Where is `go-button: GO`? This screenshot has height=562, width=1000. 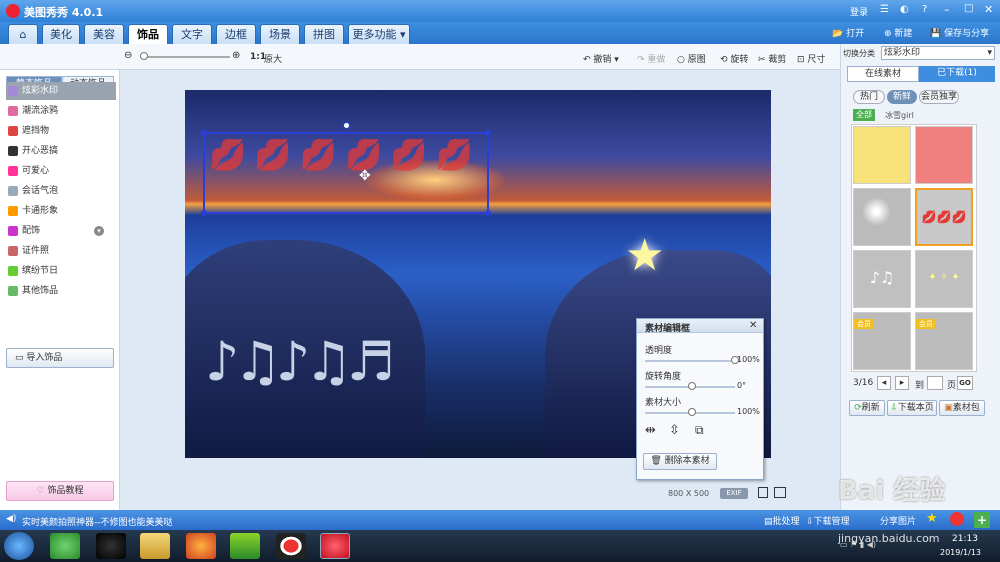
go-button: GO is located at coordinates (965, 383).